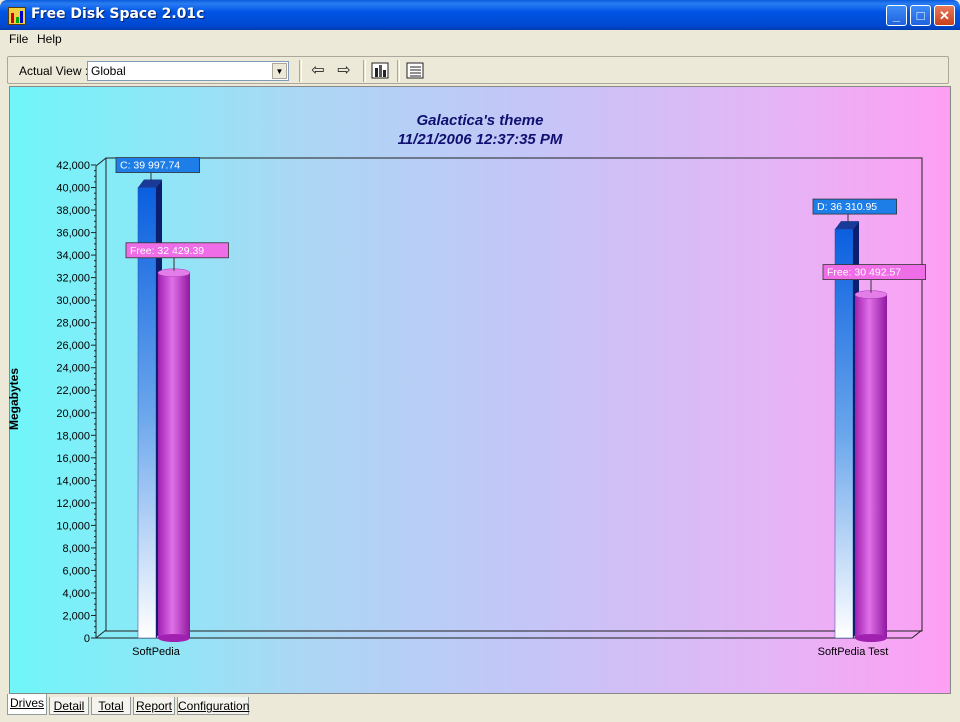 The width and height of the screenshot is (960, 722). Describe the element at coordinates (17, 16) in the screenshot. I see `app-icon` at that location.